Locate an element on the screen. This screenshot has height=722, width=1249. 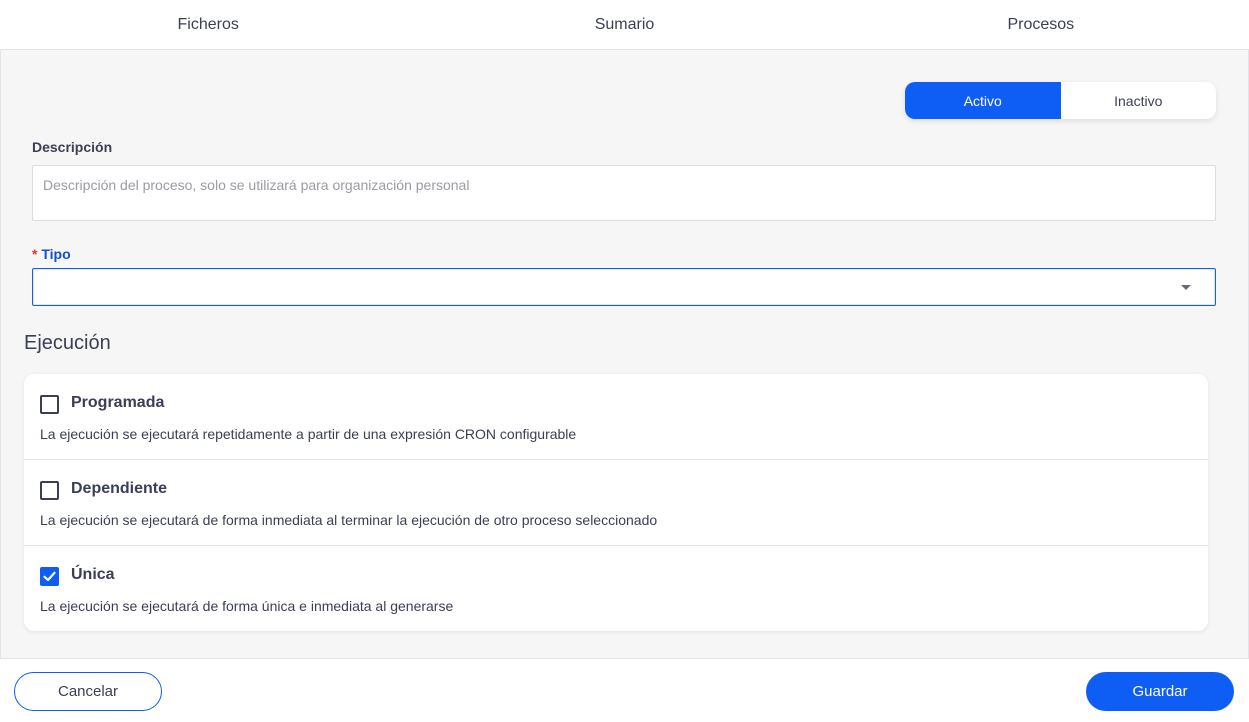
description-label: Descripción is located at coordinates (72, 147).